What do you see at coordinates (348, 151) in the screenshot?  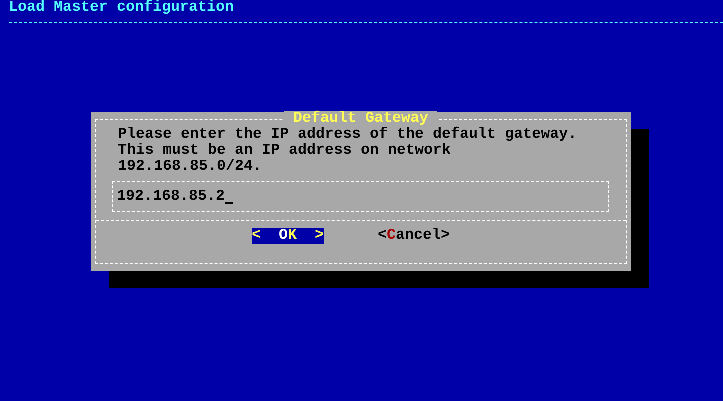 I see `dialog-message: Please enter the IP address of the default gateway. This must be an IP address on network 192.168.85.0/24.` at bounding box center [348, 151].